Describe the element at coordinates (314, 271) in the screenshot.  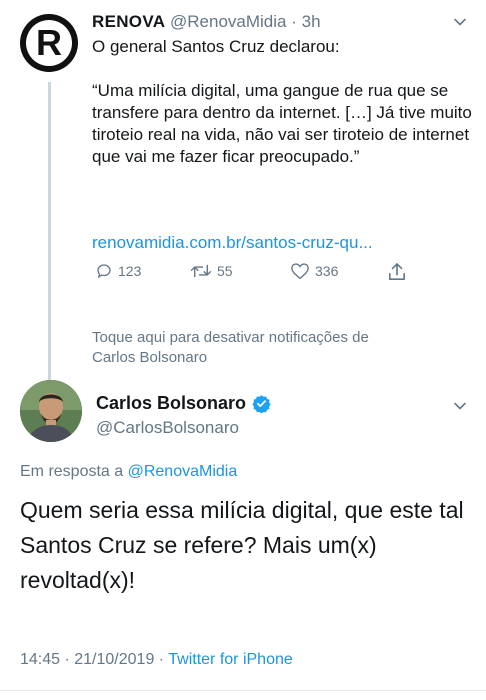
I see `like-button: 336` at that location.